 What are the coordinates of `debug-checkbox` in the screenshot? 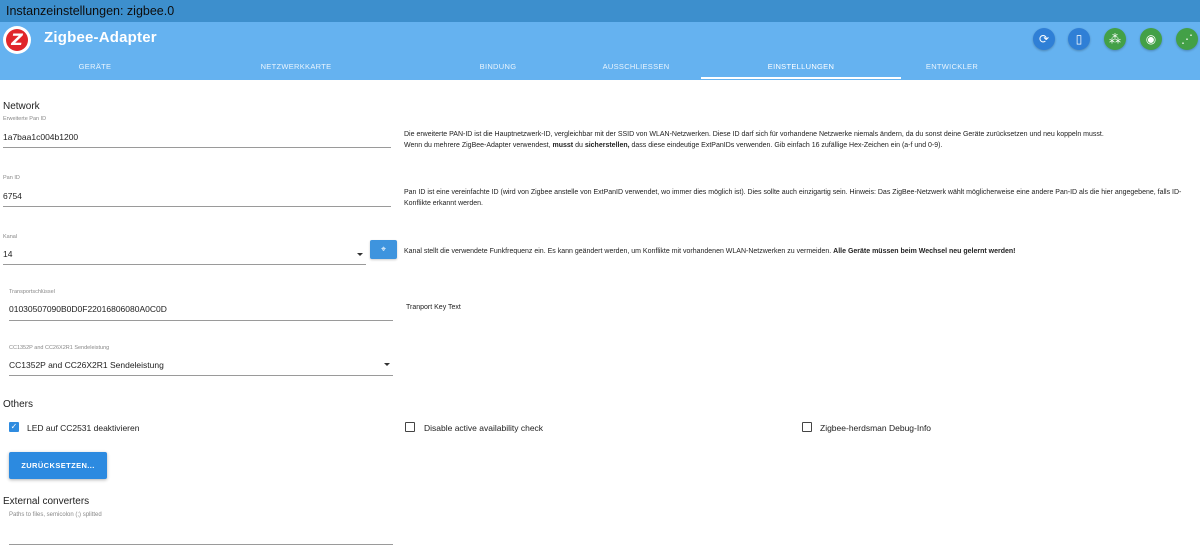 It's located at (807, 427).